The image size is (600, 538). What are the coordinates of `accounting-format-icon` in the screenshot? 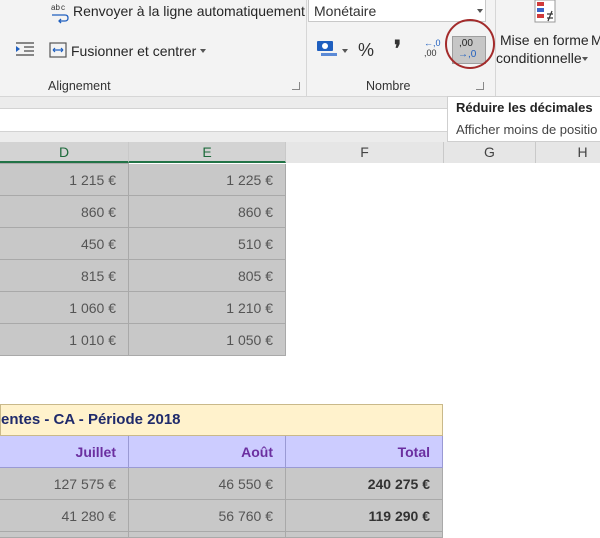 It's located at (327, 49).